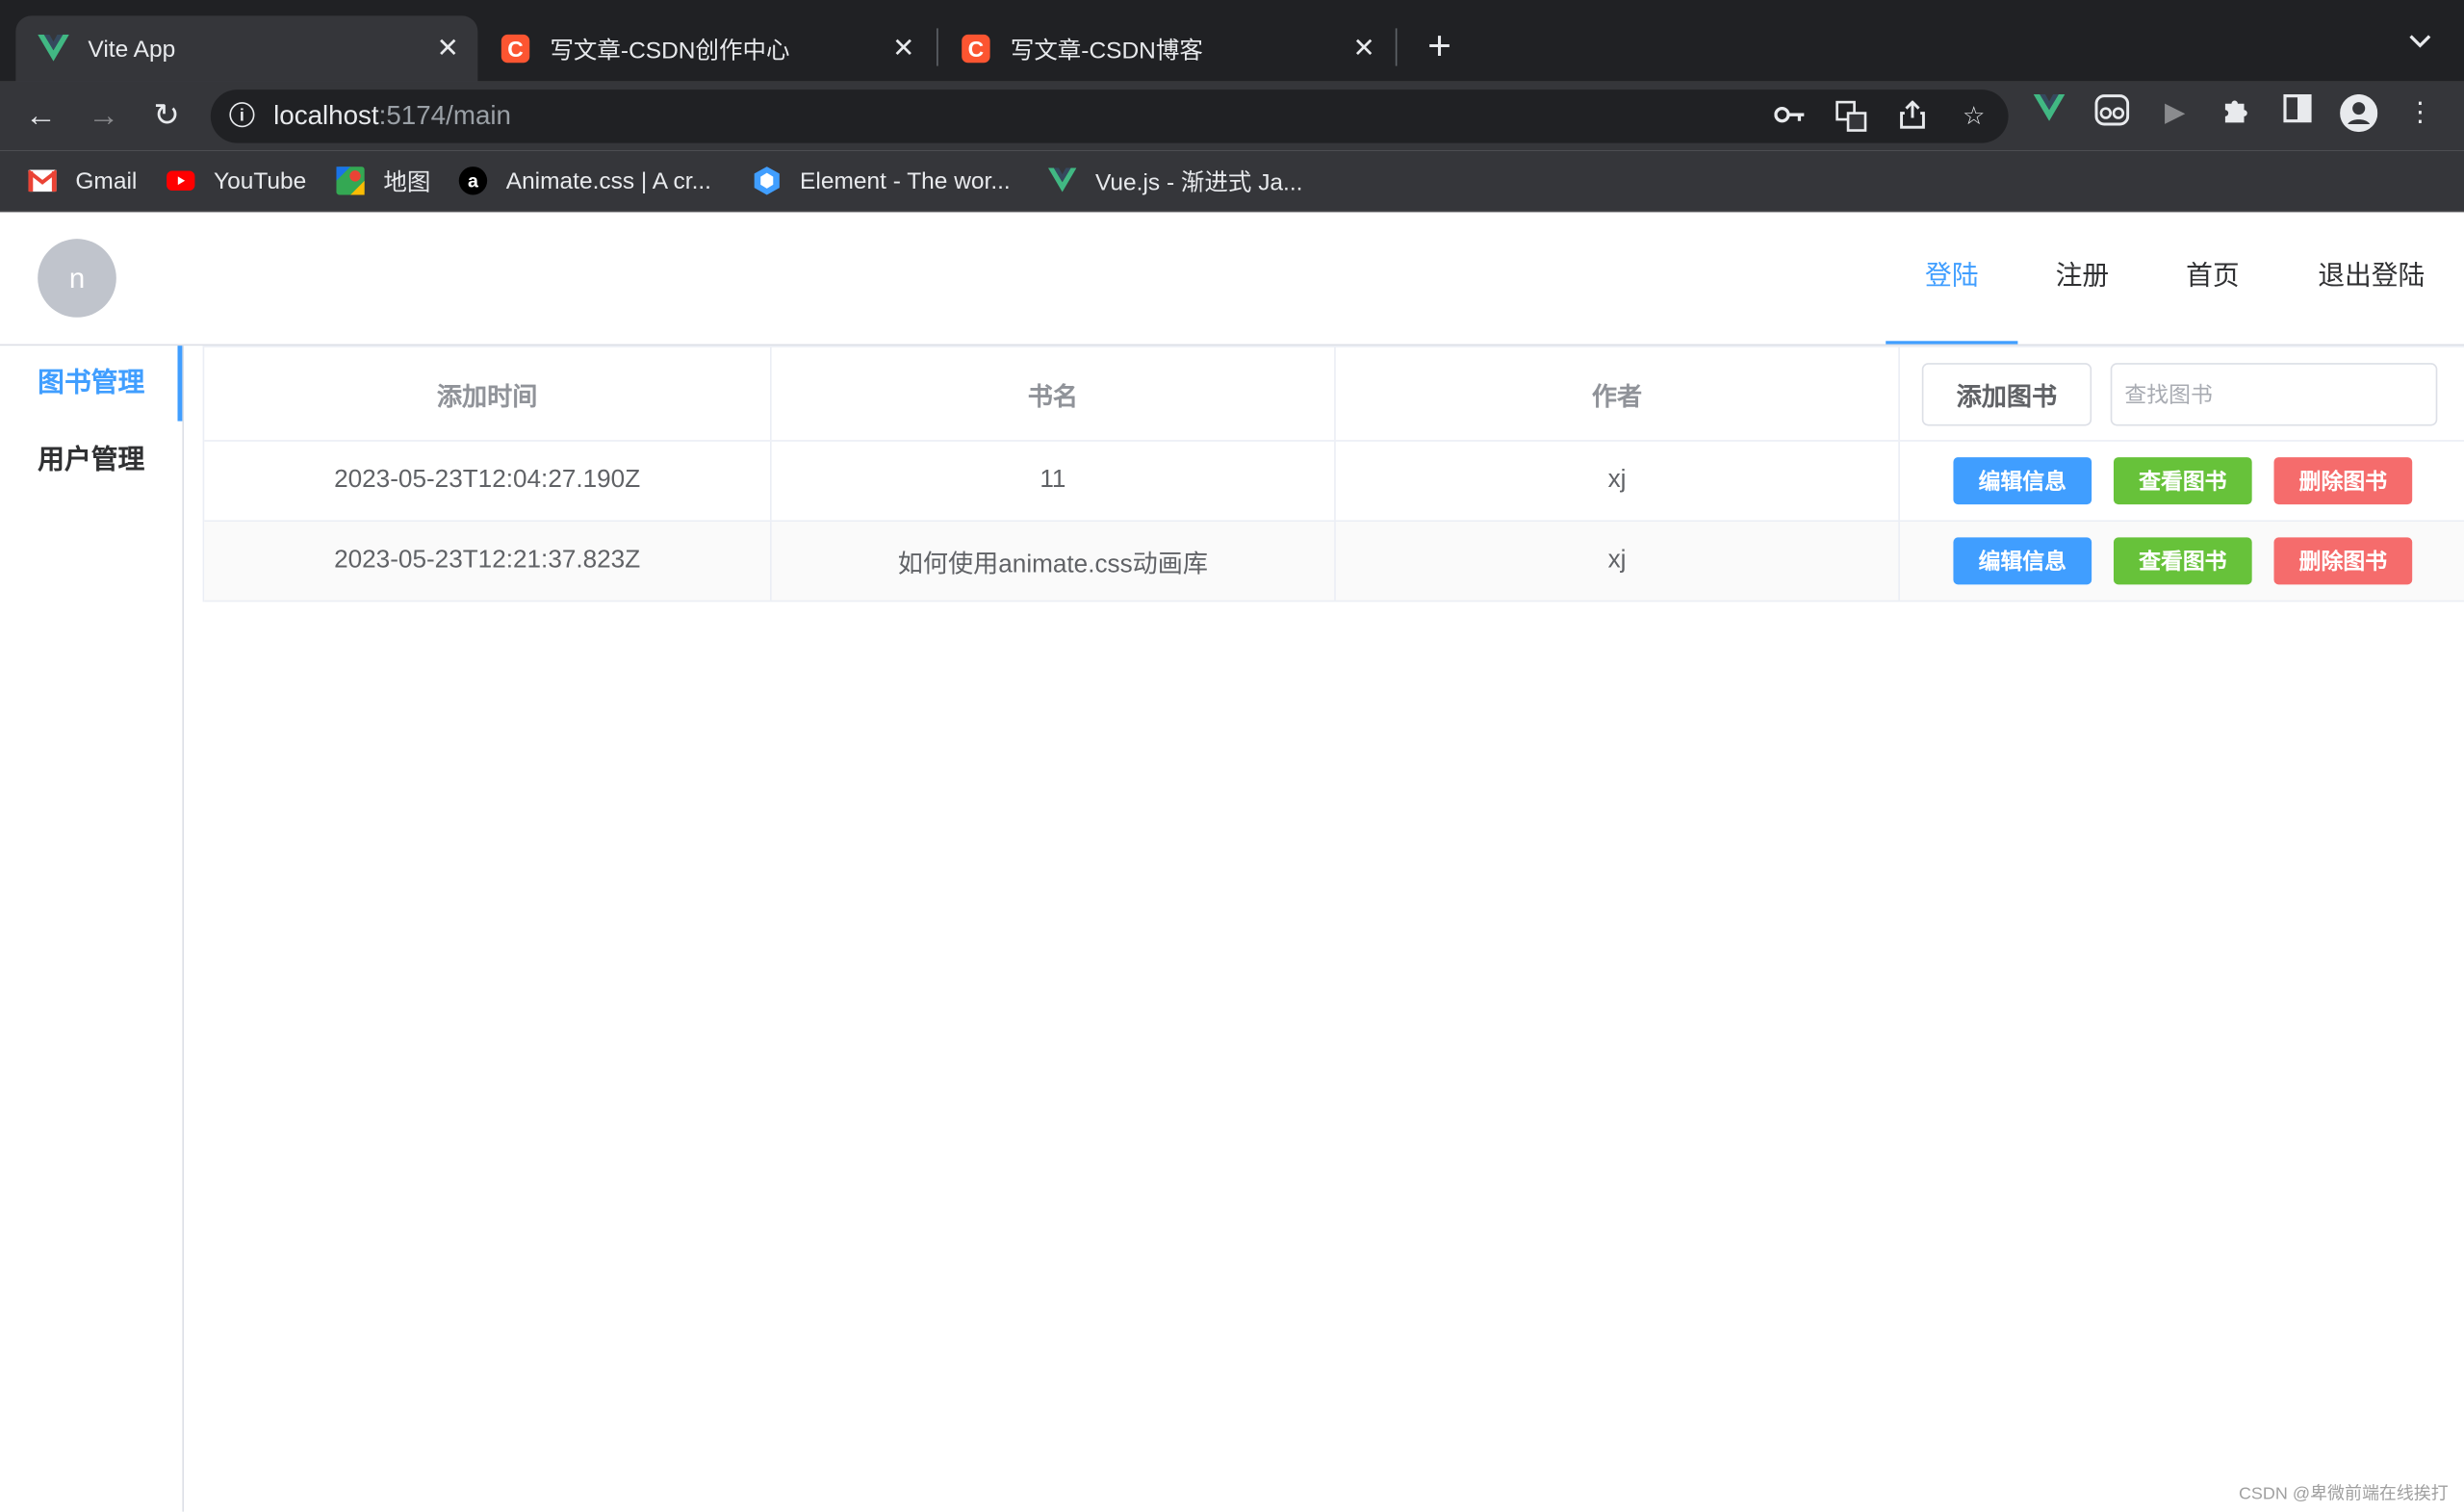 Image resolution: width=2464 pixels, height=1512 pixels. I want to click on browser-toolbar: ← → ↻ i localhost:5174/main ☆ ▶ ⋮, so click(1232, 116).